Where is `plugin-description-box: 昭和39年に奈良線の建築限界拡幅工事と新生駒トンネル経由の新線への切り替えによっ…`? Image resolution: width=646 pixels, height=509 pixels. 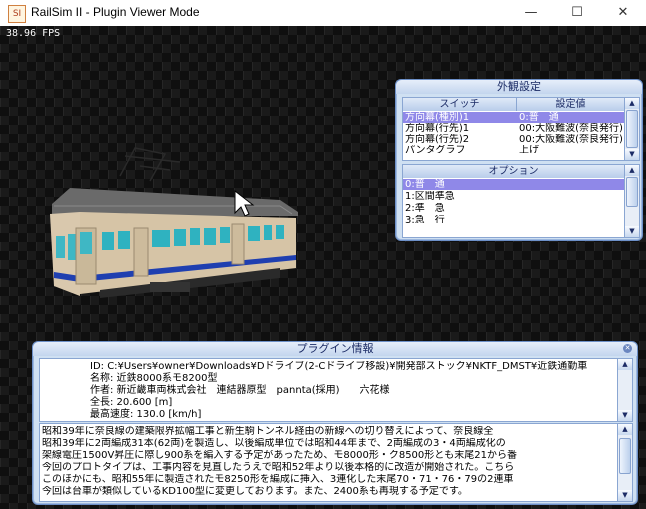
plugin-description-box: 昭和39年に奈良線の建築限界拡幅工事と新生駒トンネル経由の新線への切り替えによっ… is located at coordinates (336, 462).